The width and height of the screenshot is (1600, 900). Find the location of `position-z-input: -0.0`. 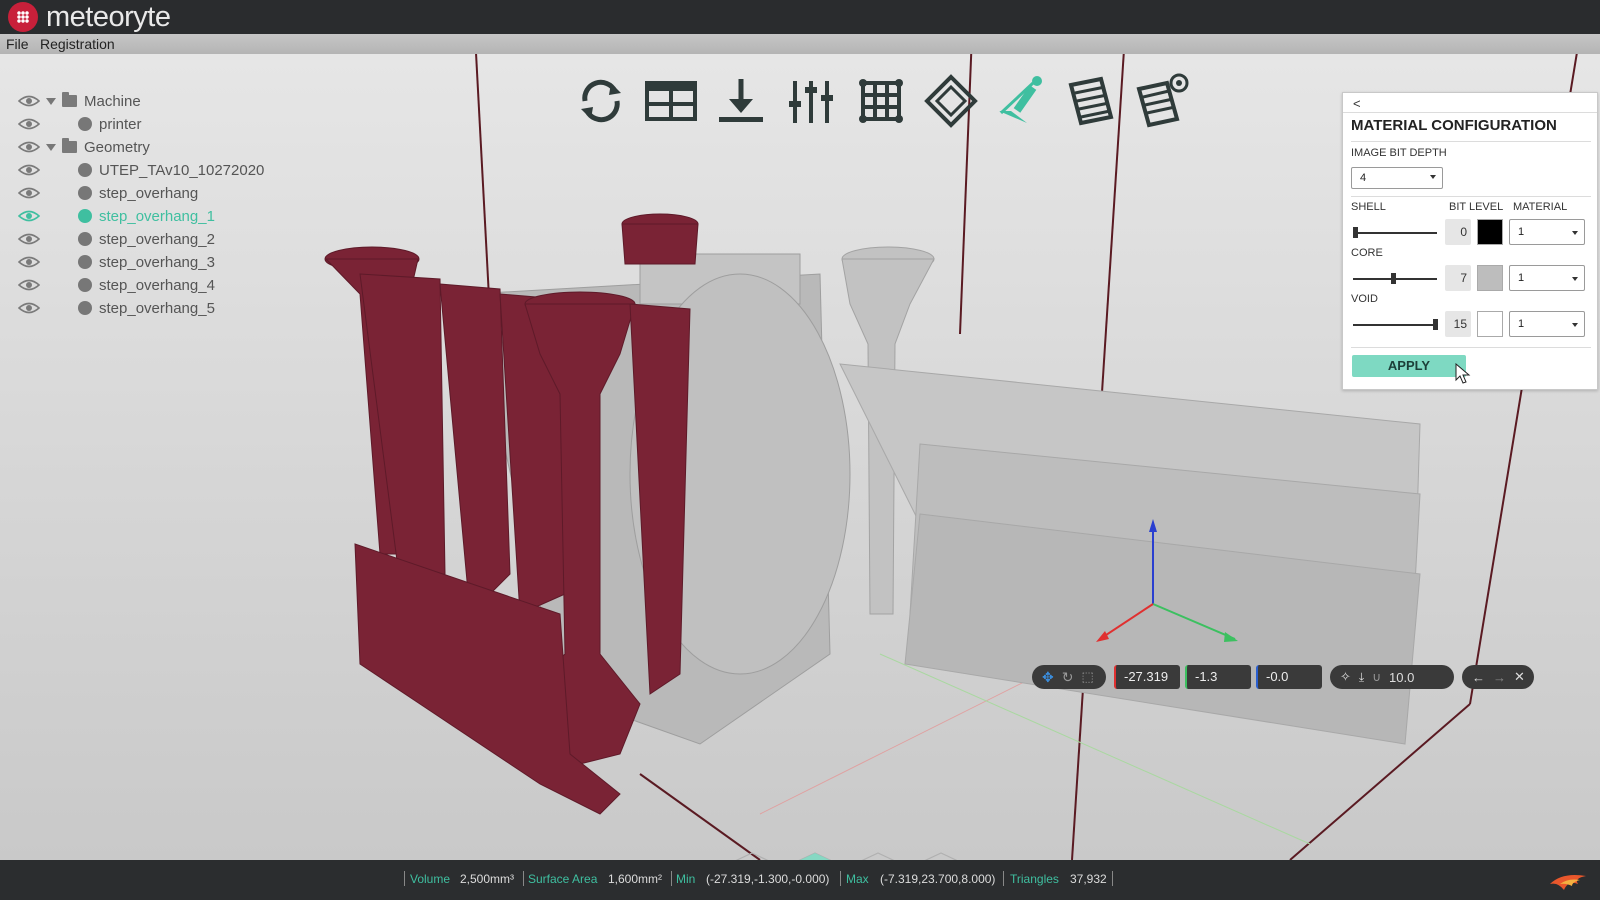

position-z-input: -0.0 is located at coordinates (1289, 677).